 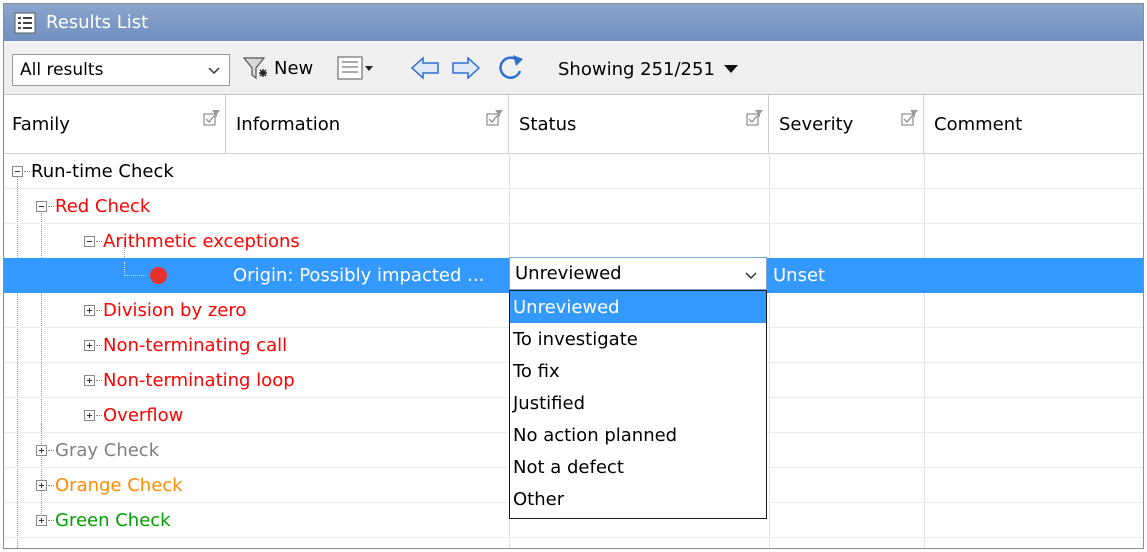 What do you see at coordinates (638, 371) in the screenshot?
I see `status-option-to-fix: To fix` at bounding box center [638, 371].